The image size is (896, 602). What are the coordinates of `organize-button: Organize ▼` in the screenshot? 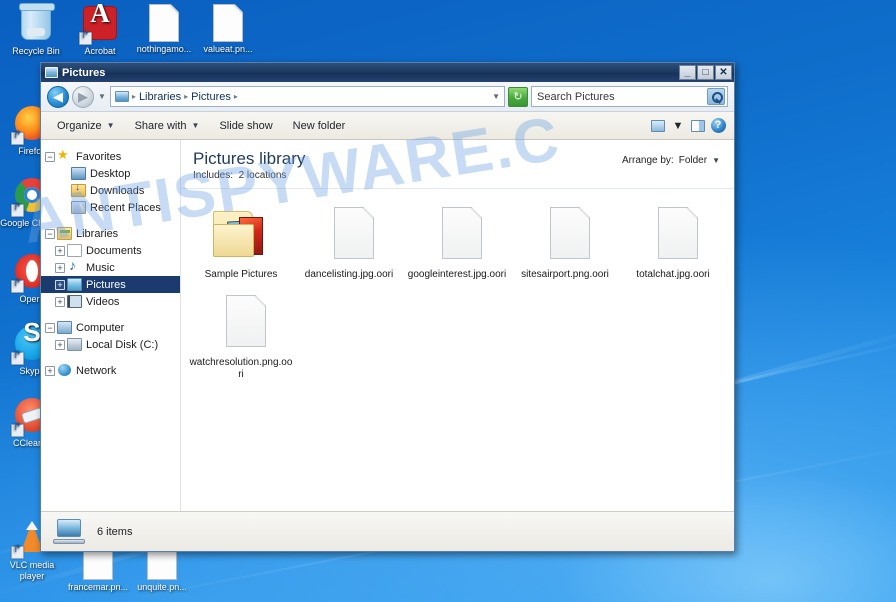 It's located at (86, 126).